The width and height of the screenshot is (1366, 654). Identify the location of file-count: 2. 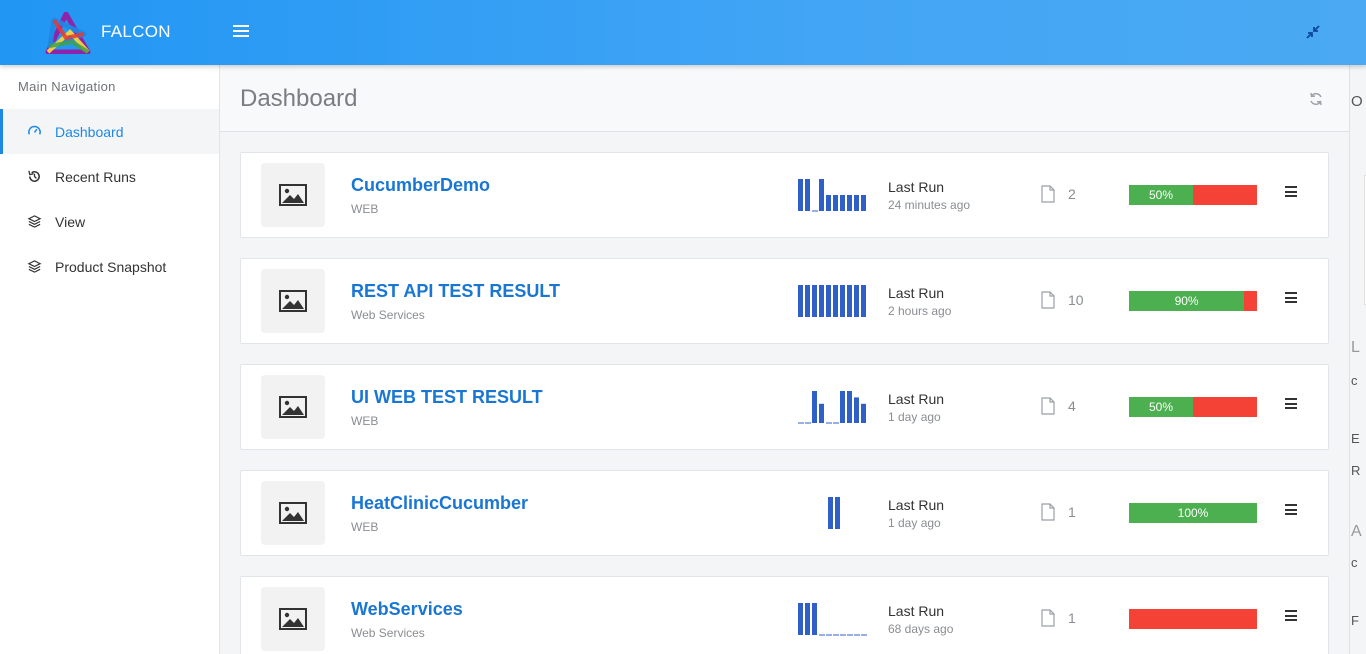
(1058, 194).